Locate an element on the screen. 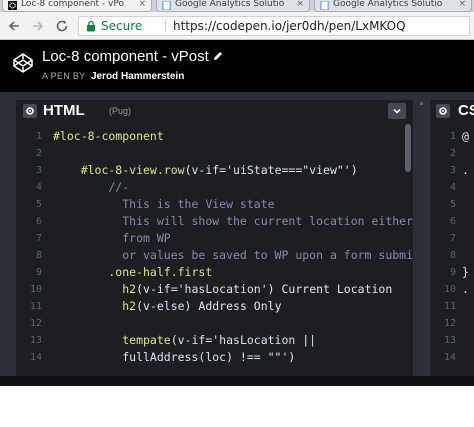 This screenshot has width=474, height=427. code-line: 8 is located at coordinates (452, 255).